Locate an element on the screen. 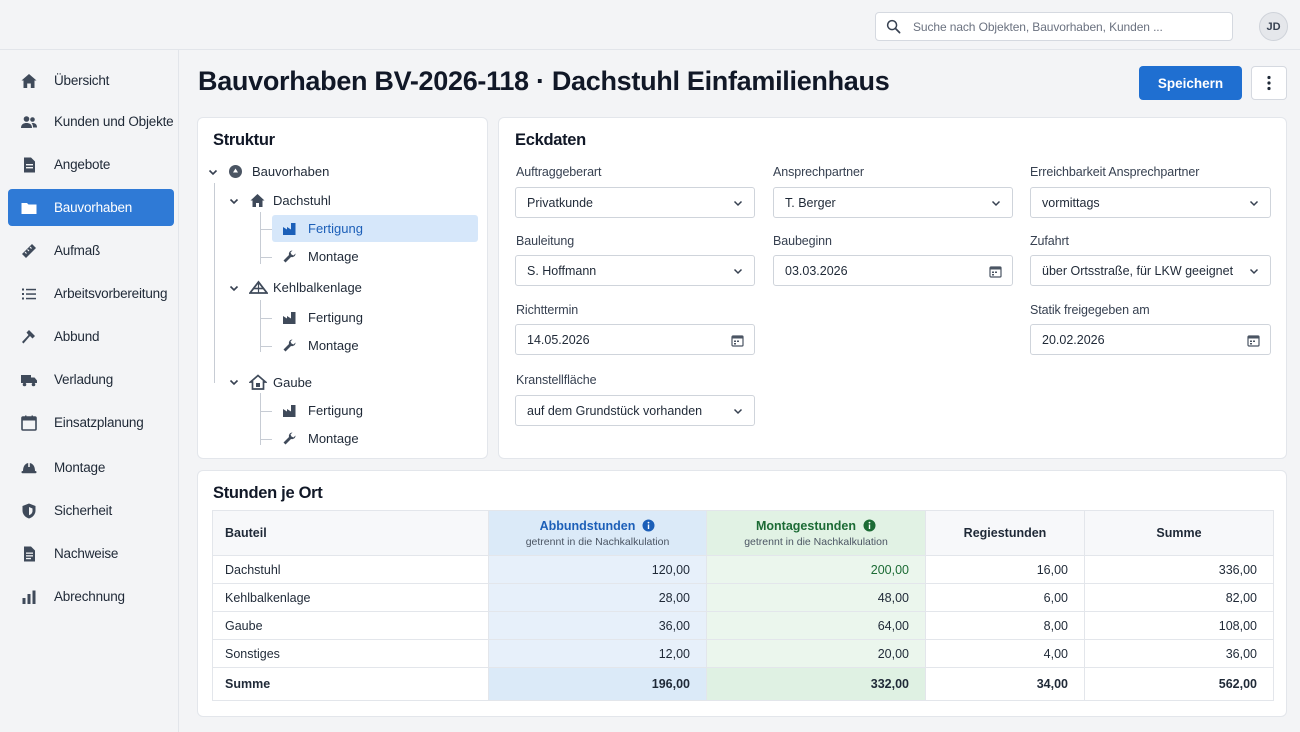 The width and height of the screenshot is (1300, 732). list-icon is located at coordinates (29, 293).